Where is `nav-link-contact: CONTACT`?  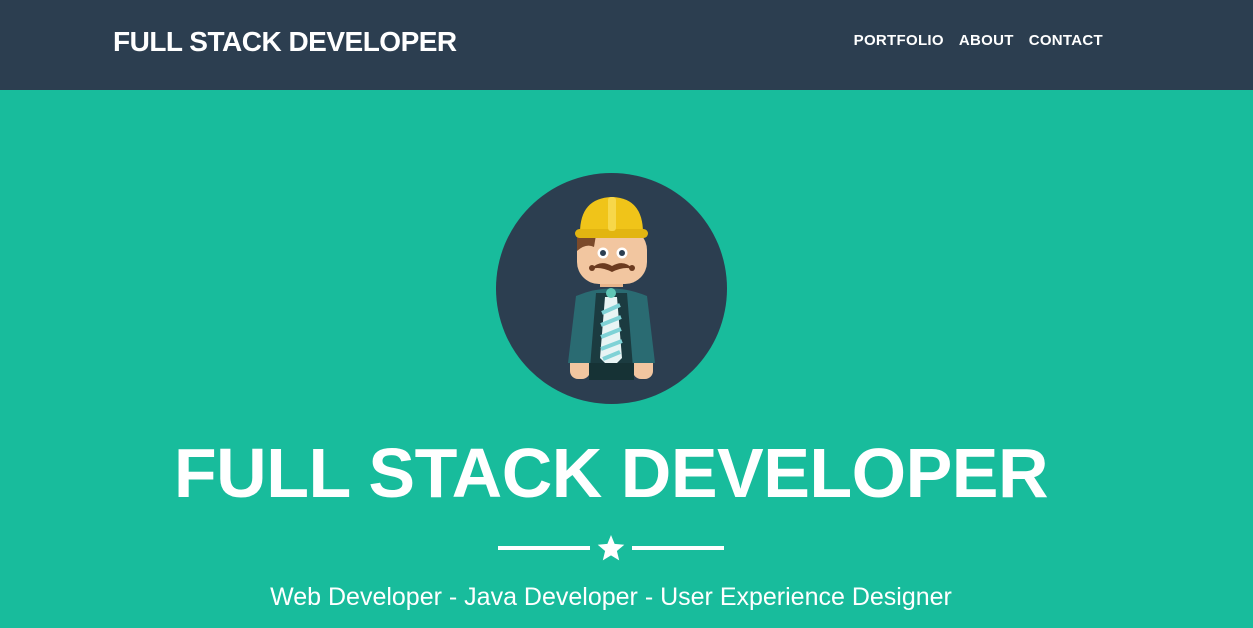 nav-link-contact: CONTACT is located at coordinates (1066, 40).